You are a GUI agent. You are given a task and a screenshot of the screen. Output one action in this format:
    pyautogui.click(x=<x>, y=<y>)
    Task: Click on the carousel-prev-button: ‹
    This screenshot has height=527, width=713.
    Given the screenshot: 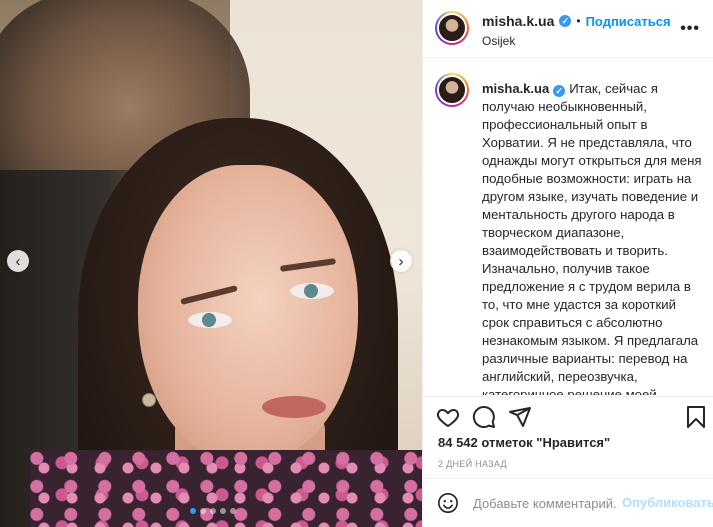 What is the action you would take?
    pyautogui.click(x=18, y=261)
    